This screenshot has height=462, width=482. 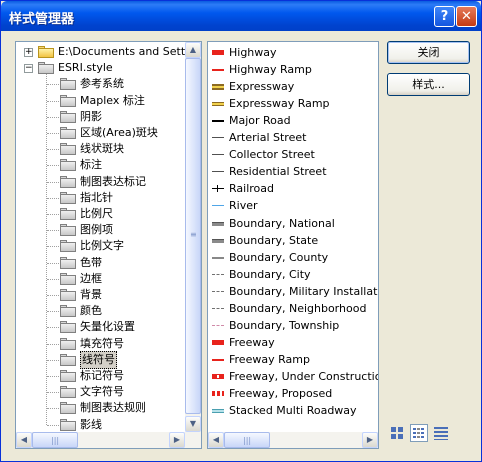 I want to click on title-bar: 样式管理器 ? ✕, so click(x=241, y=16).